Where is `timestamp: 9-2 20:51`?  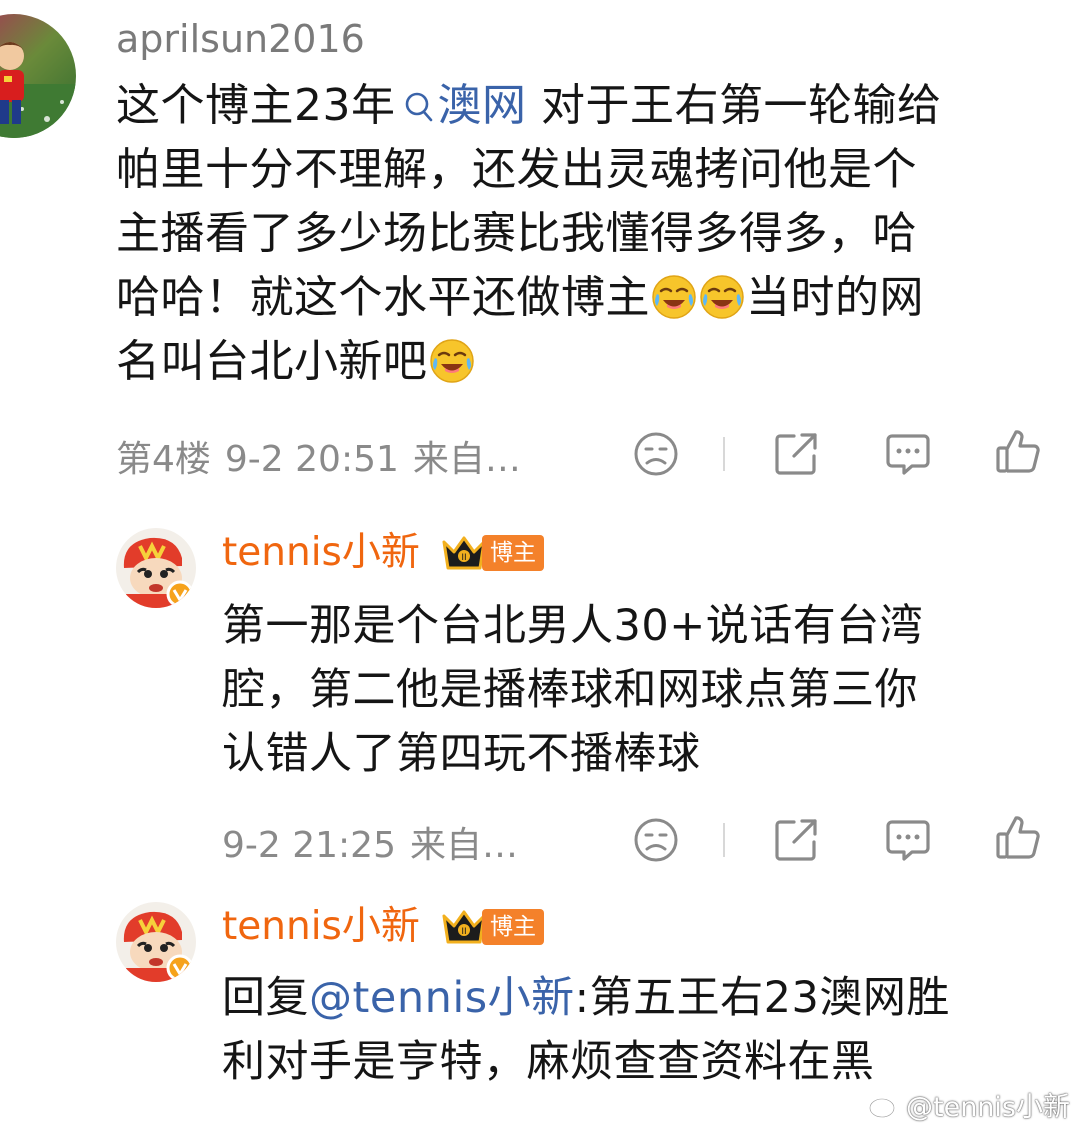
timestamp: 9-2 20:51 is located at coordinates (311, 459).